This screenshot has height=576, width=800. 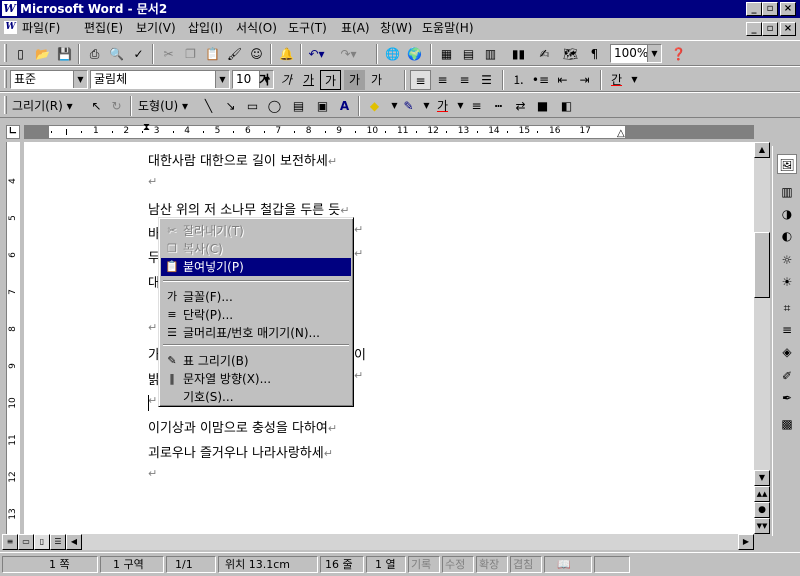 What do you see at coordinates (41, 28) in the screenshot?
I see `menu-file: 파일(F)` at bounding box center [41, 28].